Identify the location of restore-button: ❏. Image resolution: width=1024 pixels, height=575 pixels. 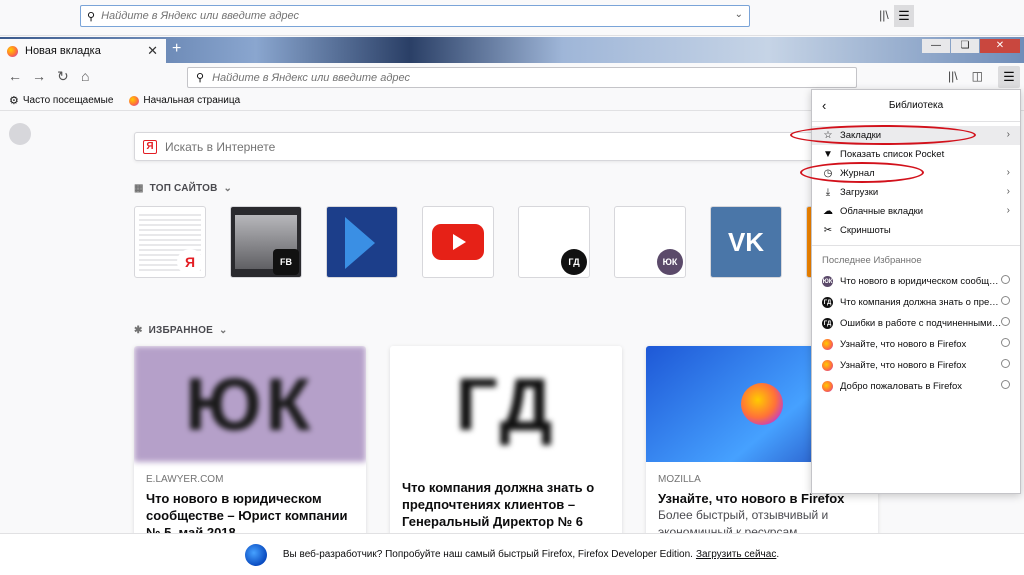
(965, 46).